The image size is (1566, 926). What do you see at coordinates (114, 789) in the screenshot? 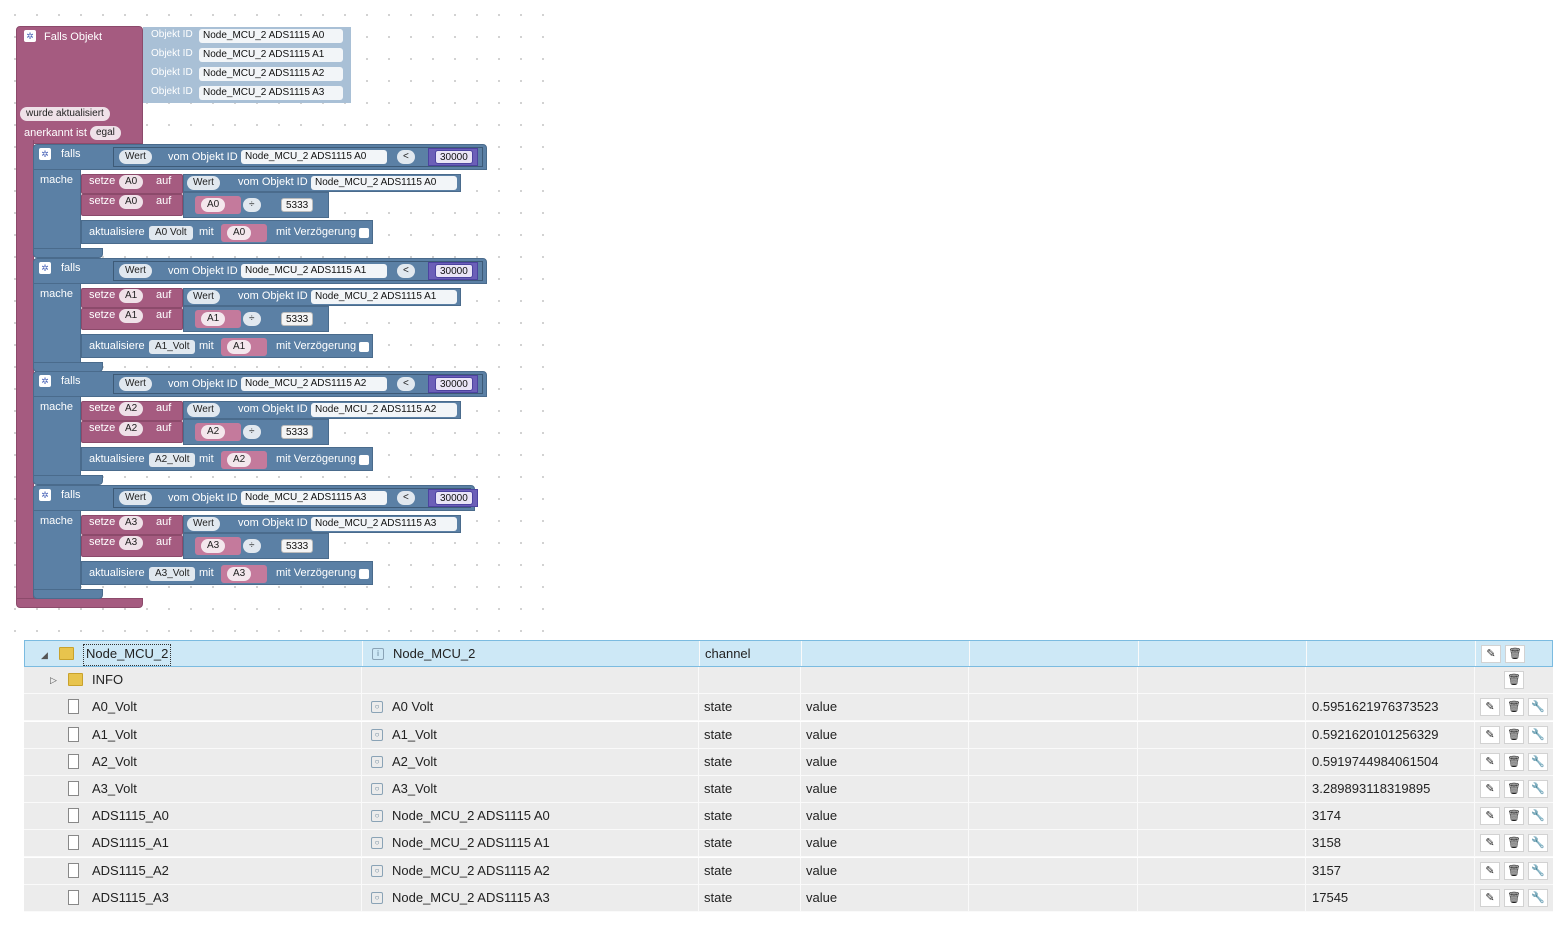
I see `row-id: A3_Volt` at bounding box center [114, 789].